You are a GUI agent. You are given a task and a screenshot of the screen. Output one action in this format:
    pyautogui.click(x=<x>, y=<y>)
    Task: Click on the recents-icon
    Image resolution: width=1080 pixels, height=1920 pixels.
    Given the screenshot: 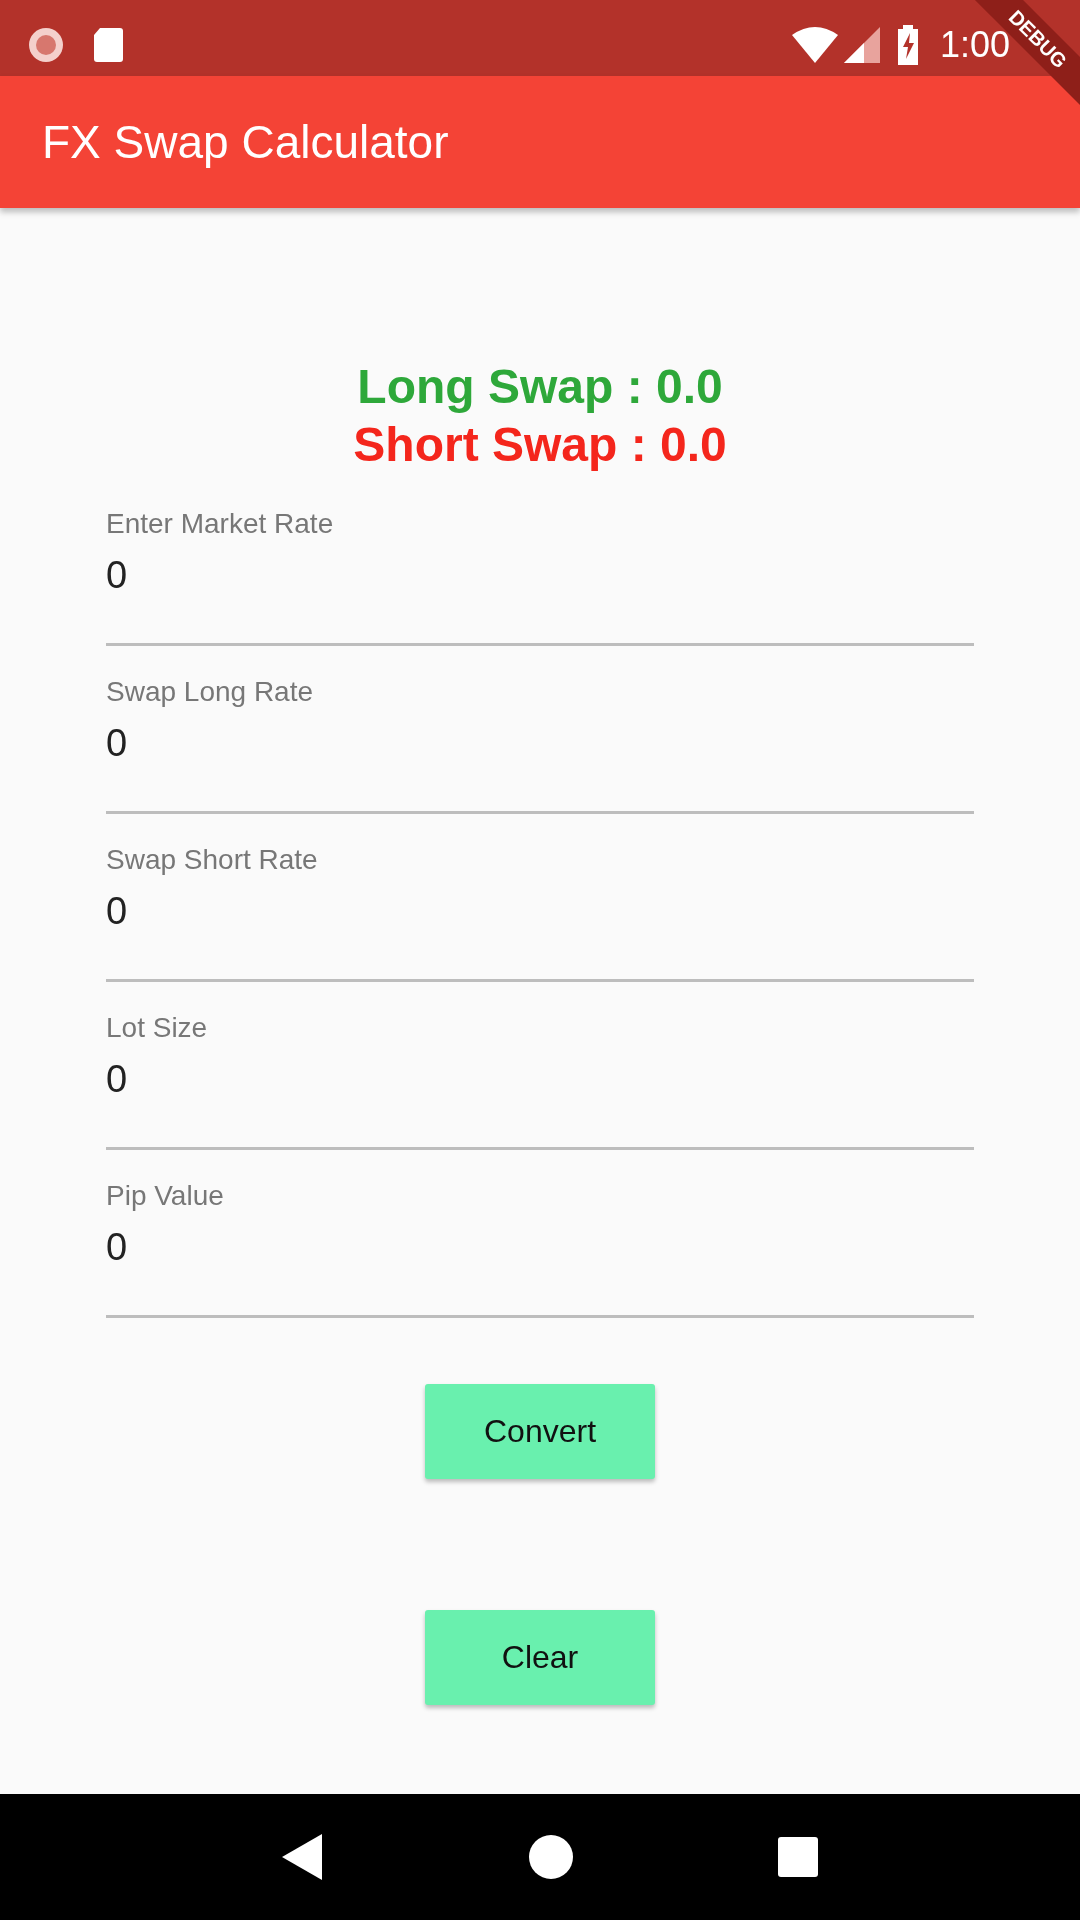 What is the action you would take?
    pyautogui.click(x=797, y=1857)
    